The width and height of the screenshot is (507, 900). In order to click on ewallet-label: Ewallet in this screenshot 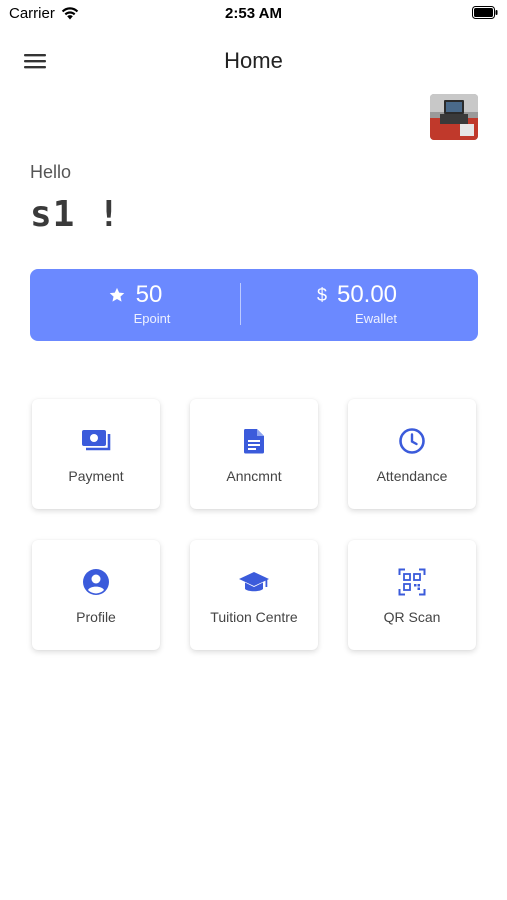, I will do `click(376, 318)`.